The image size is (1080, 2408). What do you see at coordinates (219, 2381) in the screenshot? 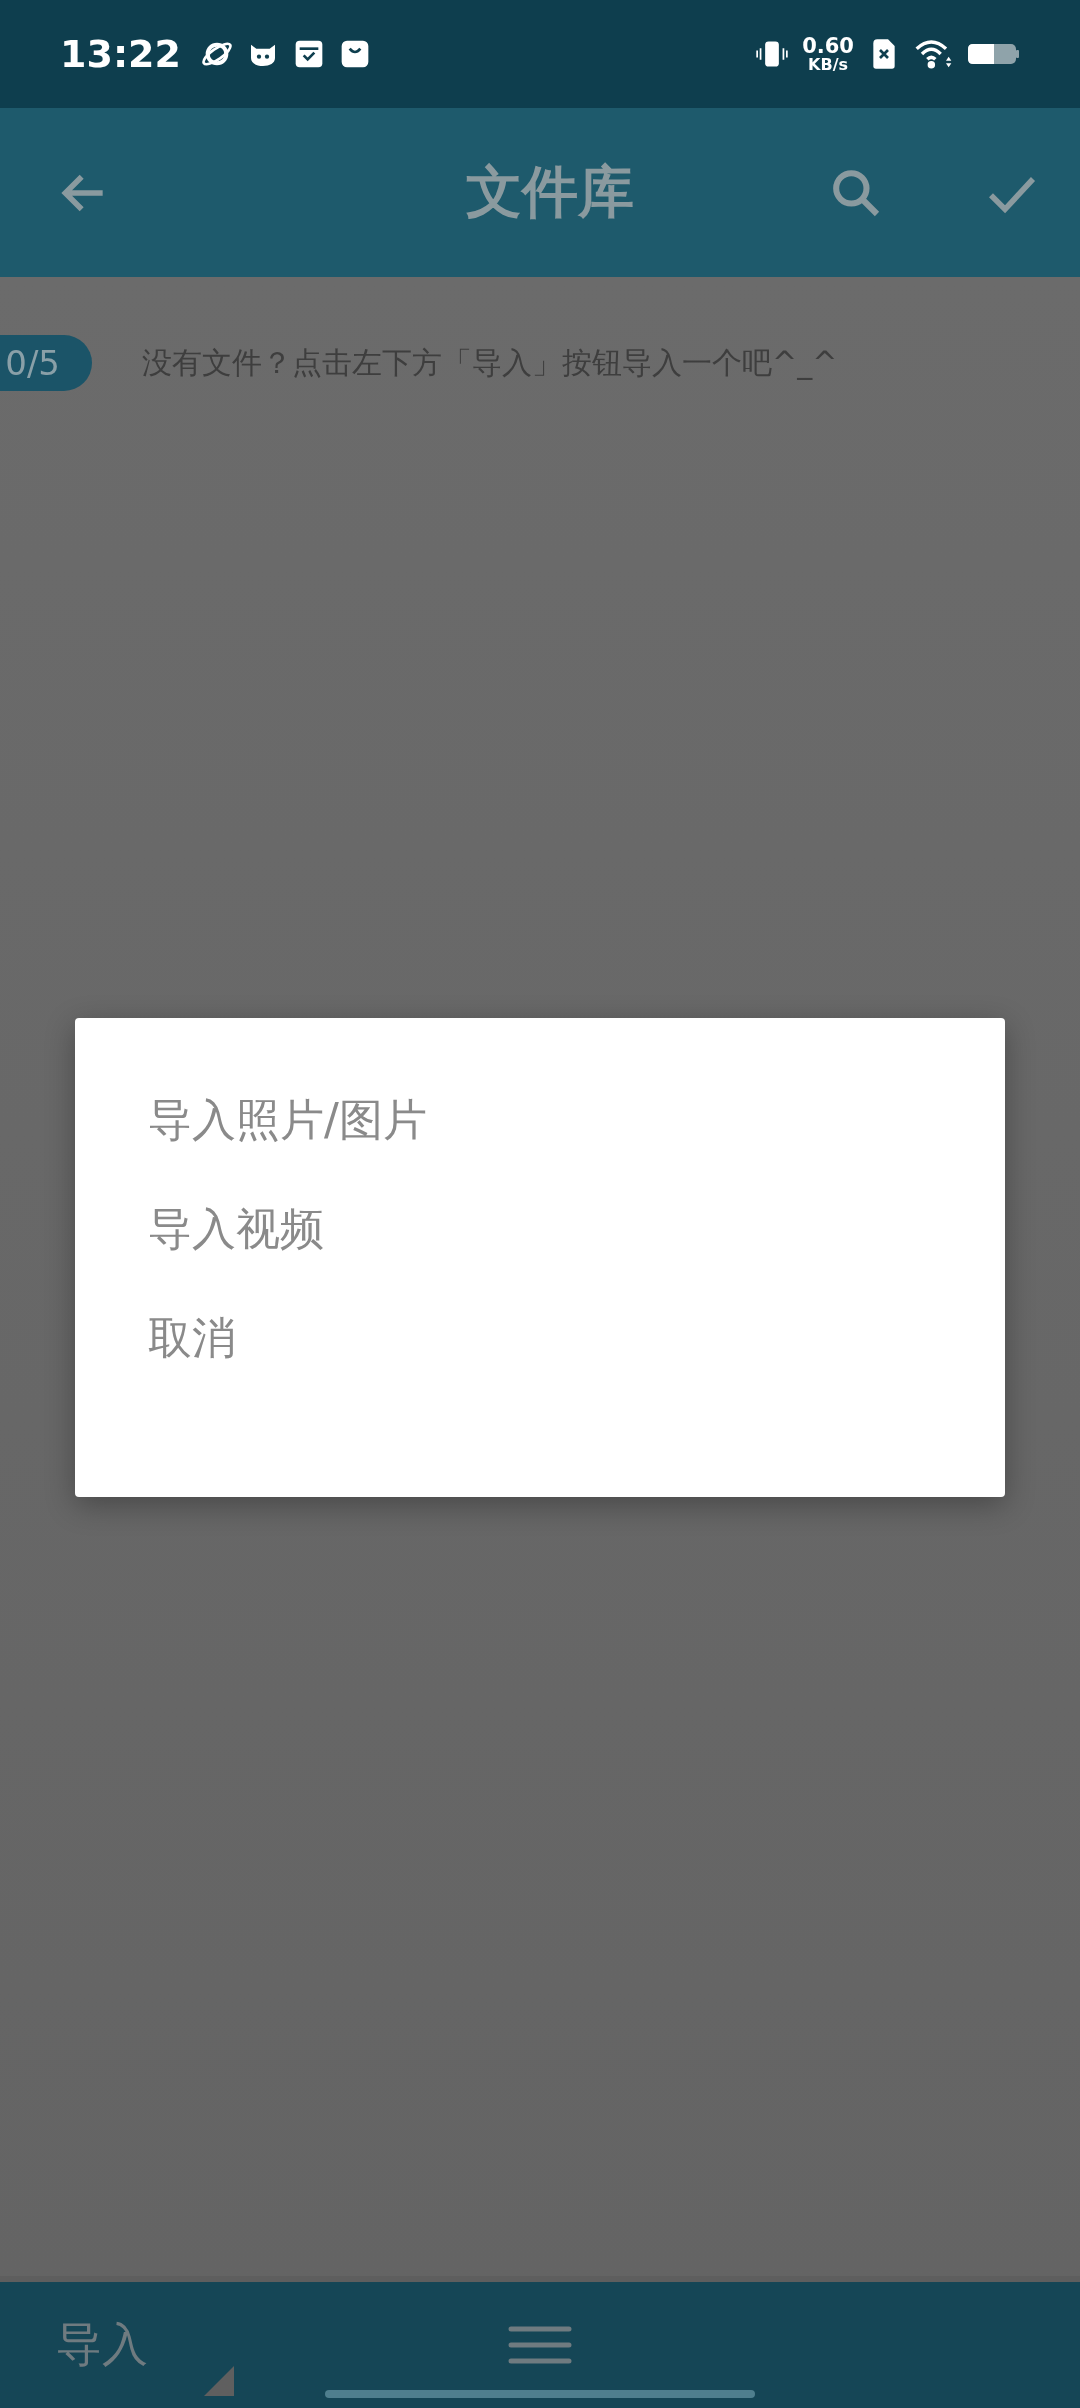
I see `corner-triangle-icon` at bounding box center [219, 2381].